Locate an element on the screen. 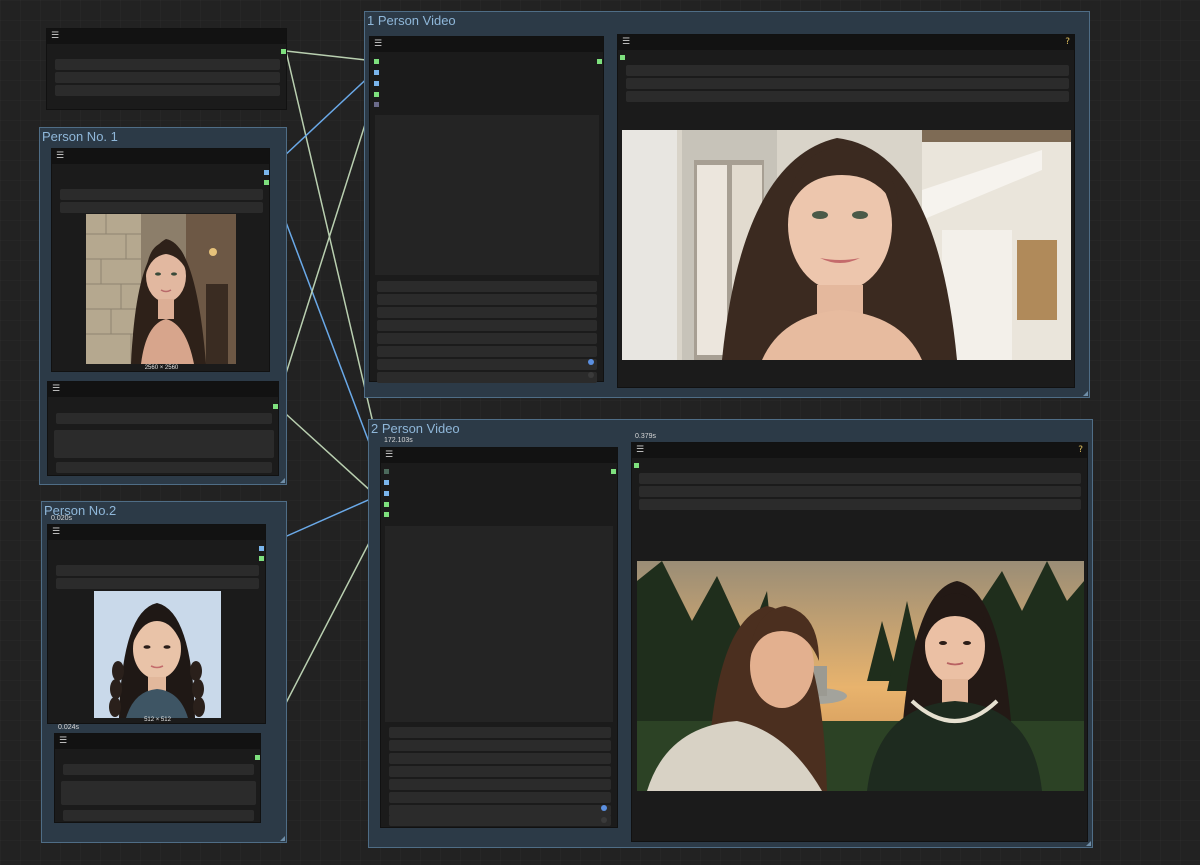 This screenshot has height=865, width=1200. group-title: Person No. 1 is located at coordinates (80, 137).